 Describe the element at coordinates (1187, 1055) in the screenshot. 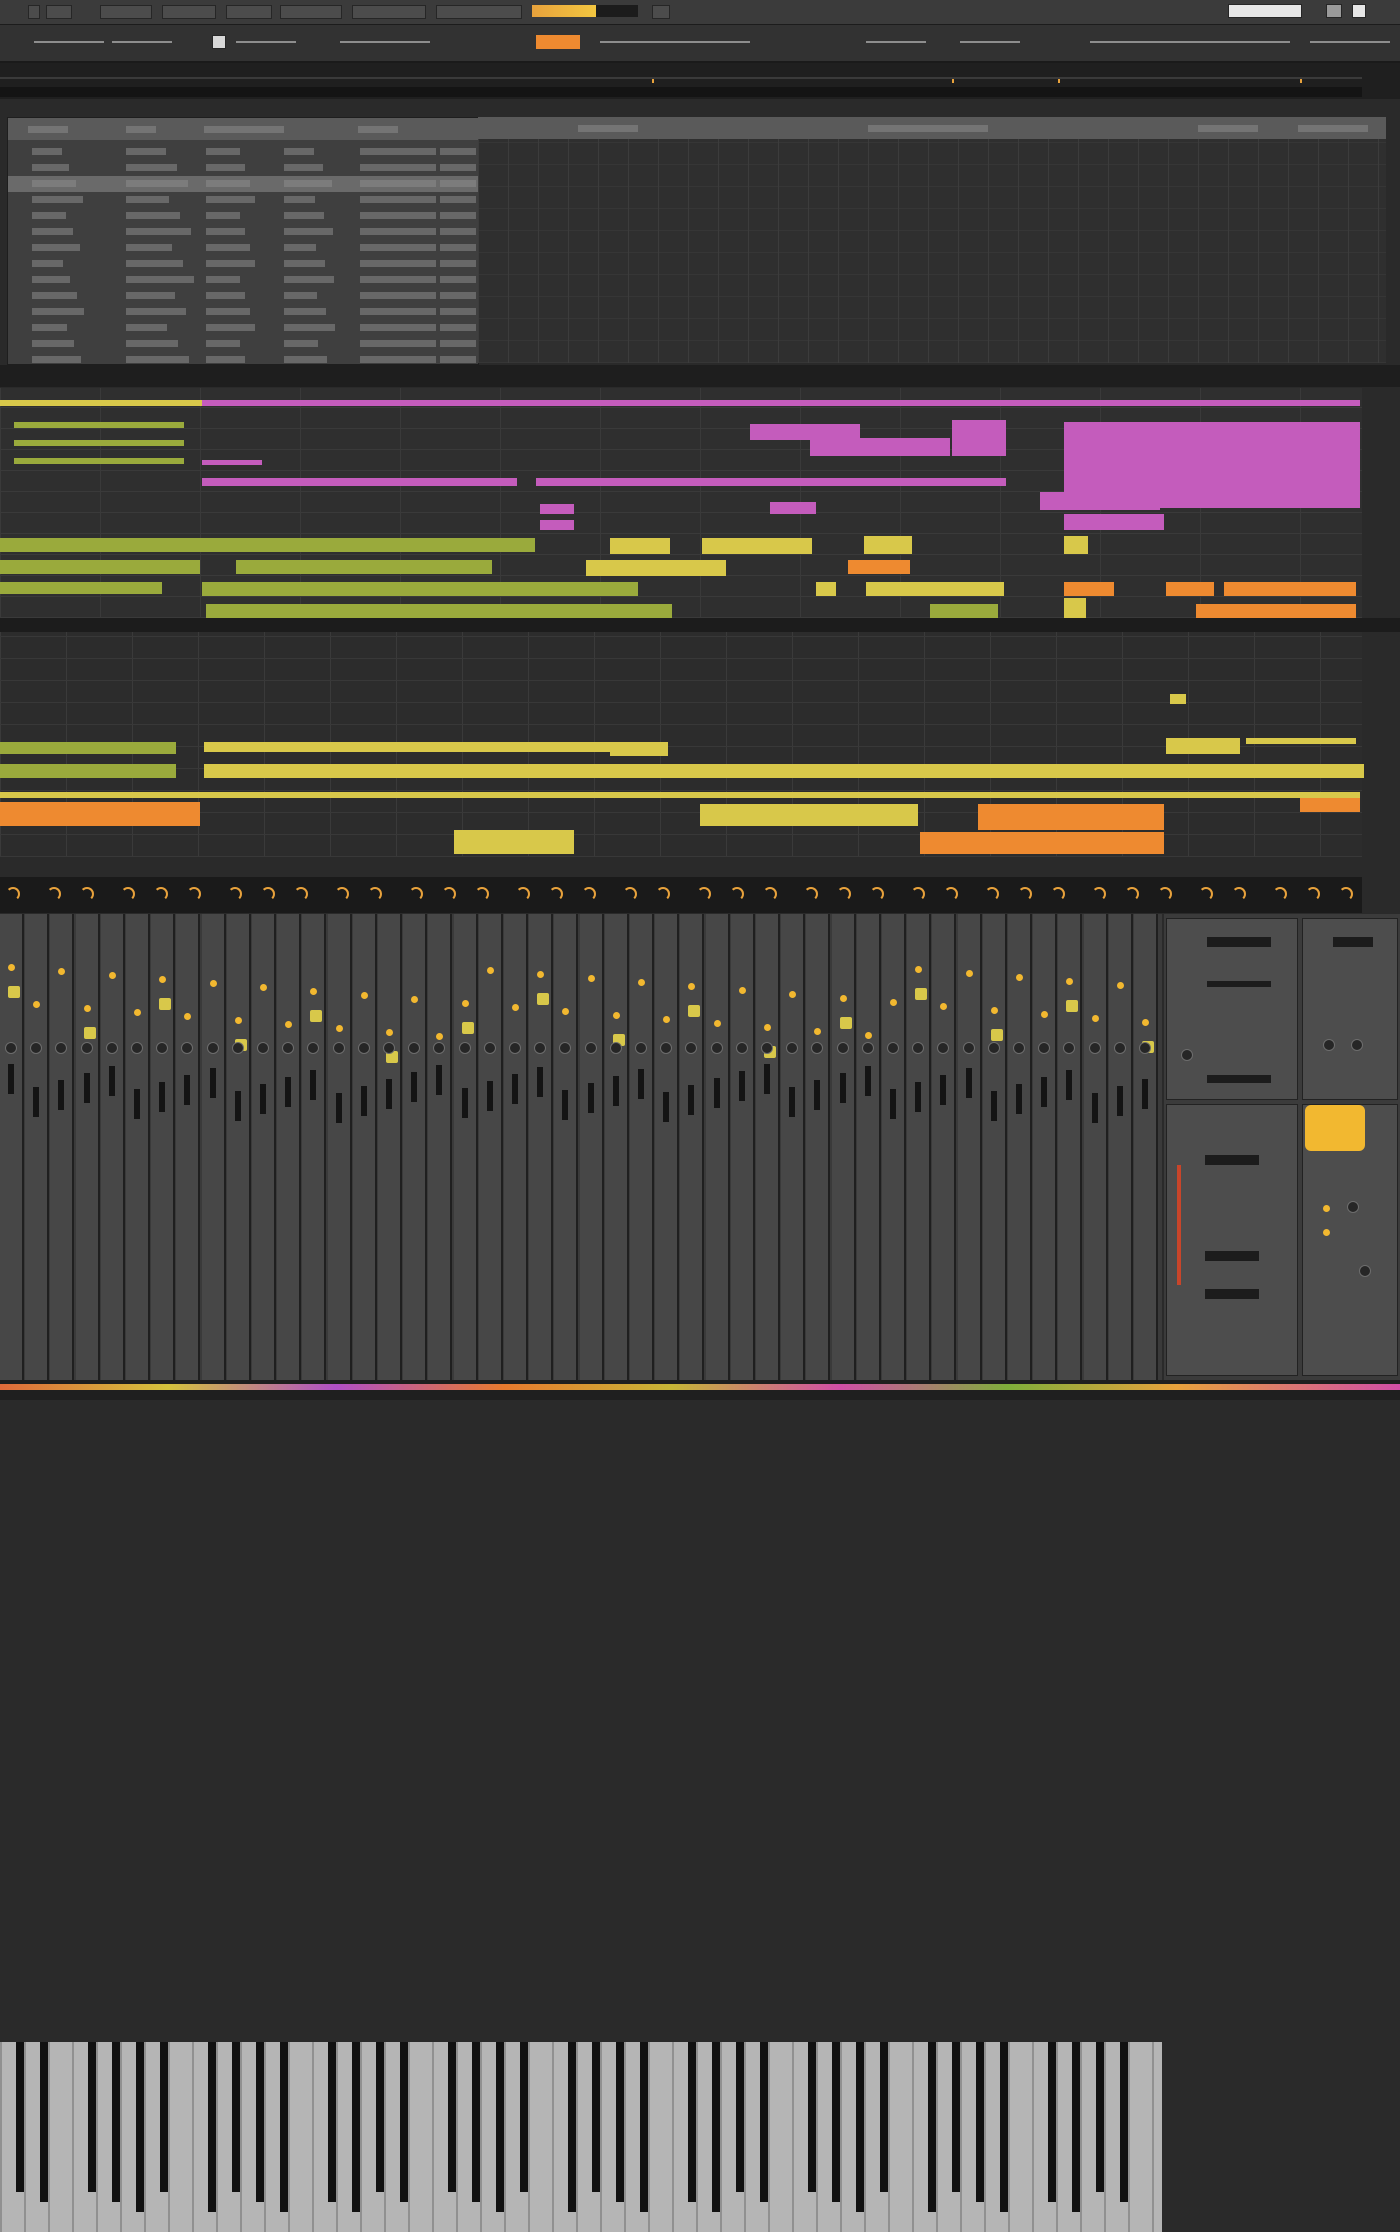

I see `device-knob` at that location.